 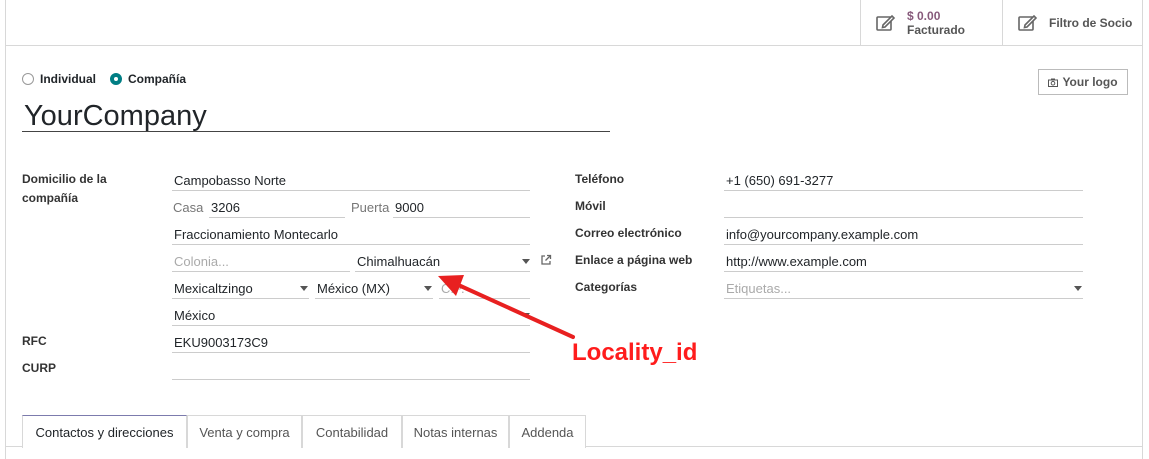 What do you see at coordinates (547, 431) in the screenshot?
I see `tab-addenda: Addenda` at bounding box center [547, 431].